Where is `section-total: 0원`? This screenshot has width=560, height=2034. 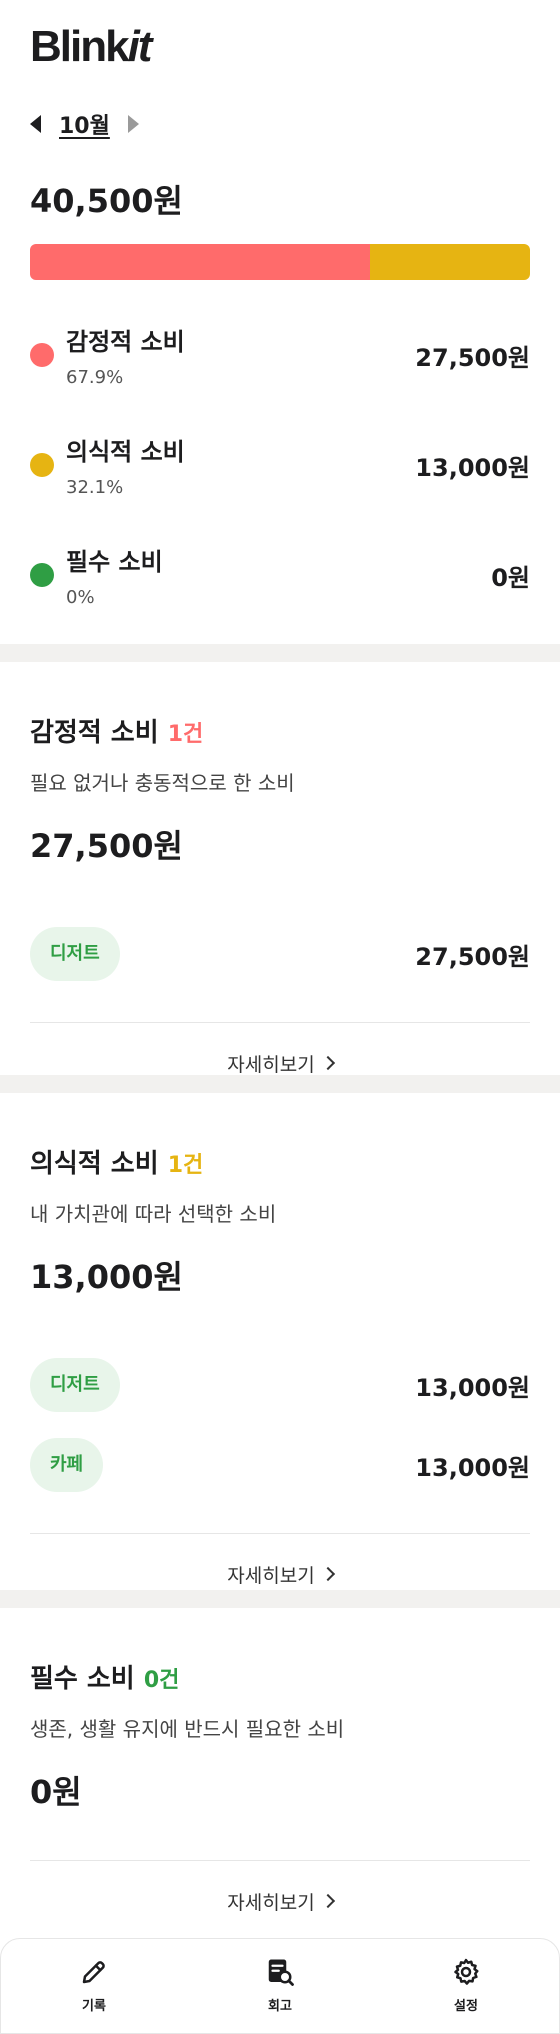 section-total: 0원 is located at coordinates (56, 1792).